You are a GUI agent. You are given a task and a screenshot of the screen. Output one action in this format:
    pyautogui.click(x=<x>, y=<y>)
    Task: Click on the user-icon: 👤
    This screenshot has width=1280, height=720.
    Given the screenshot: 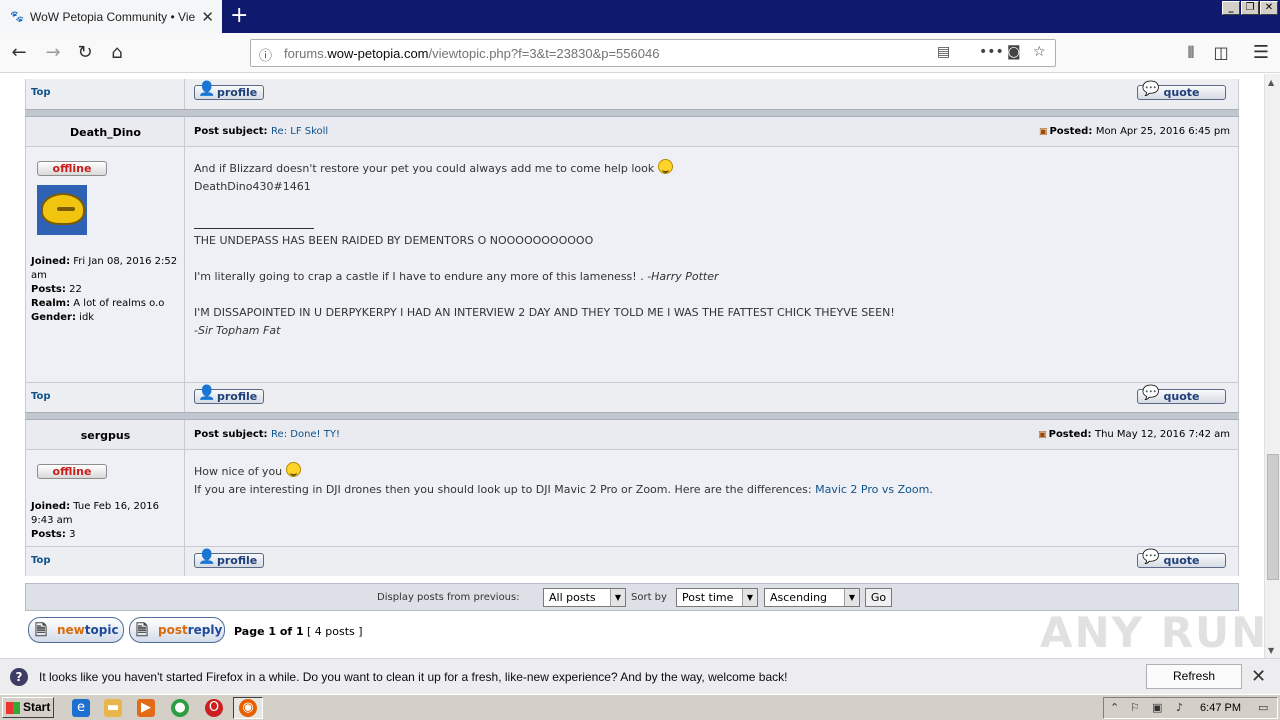 What is the action you would take?
    pyautogui.click(x=207, y=393)
    